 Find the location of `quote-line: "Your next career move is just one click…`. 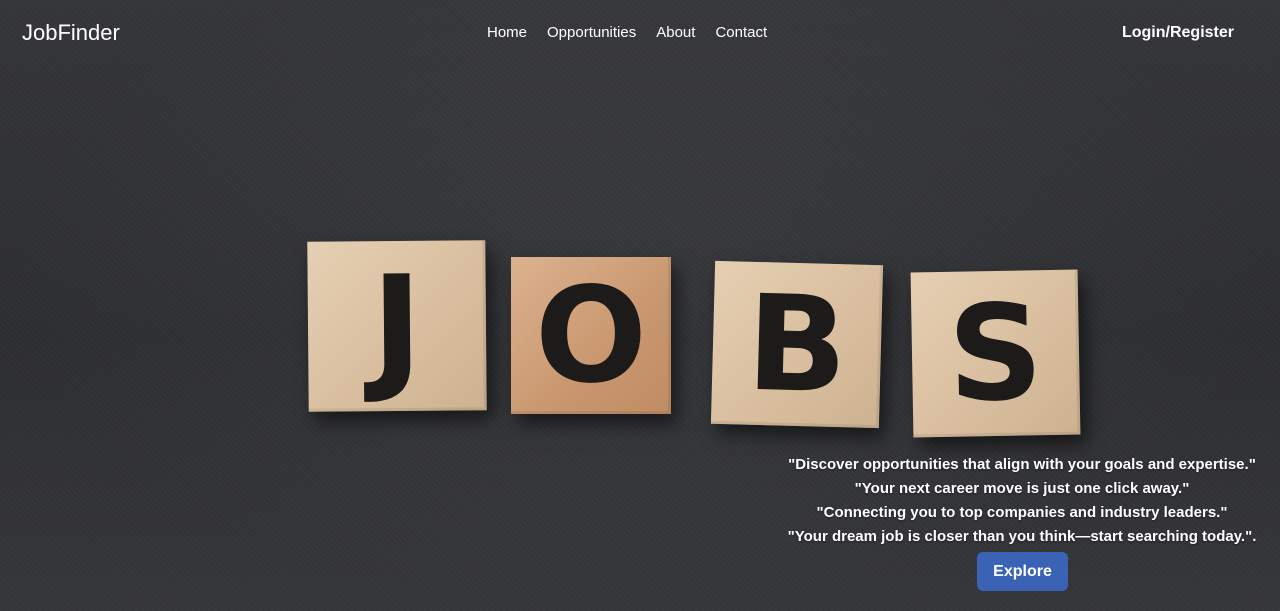

quote-line: "Your next career move is just one click… is located at coordinates (1022, 488).